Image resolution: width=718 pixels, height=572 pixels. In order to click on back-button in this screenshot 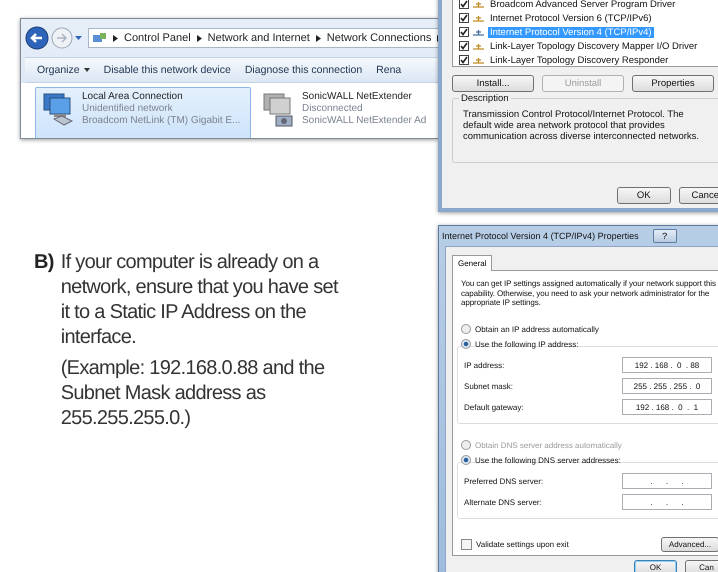, I will do `click(37, 38)`.